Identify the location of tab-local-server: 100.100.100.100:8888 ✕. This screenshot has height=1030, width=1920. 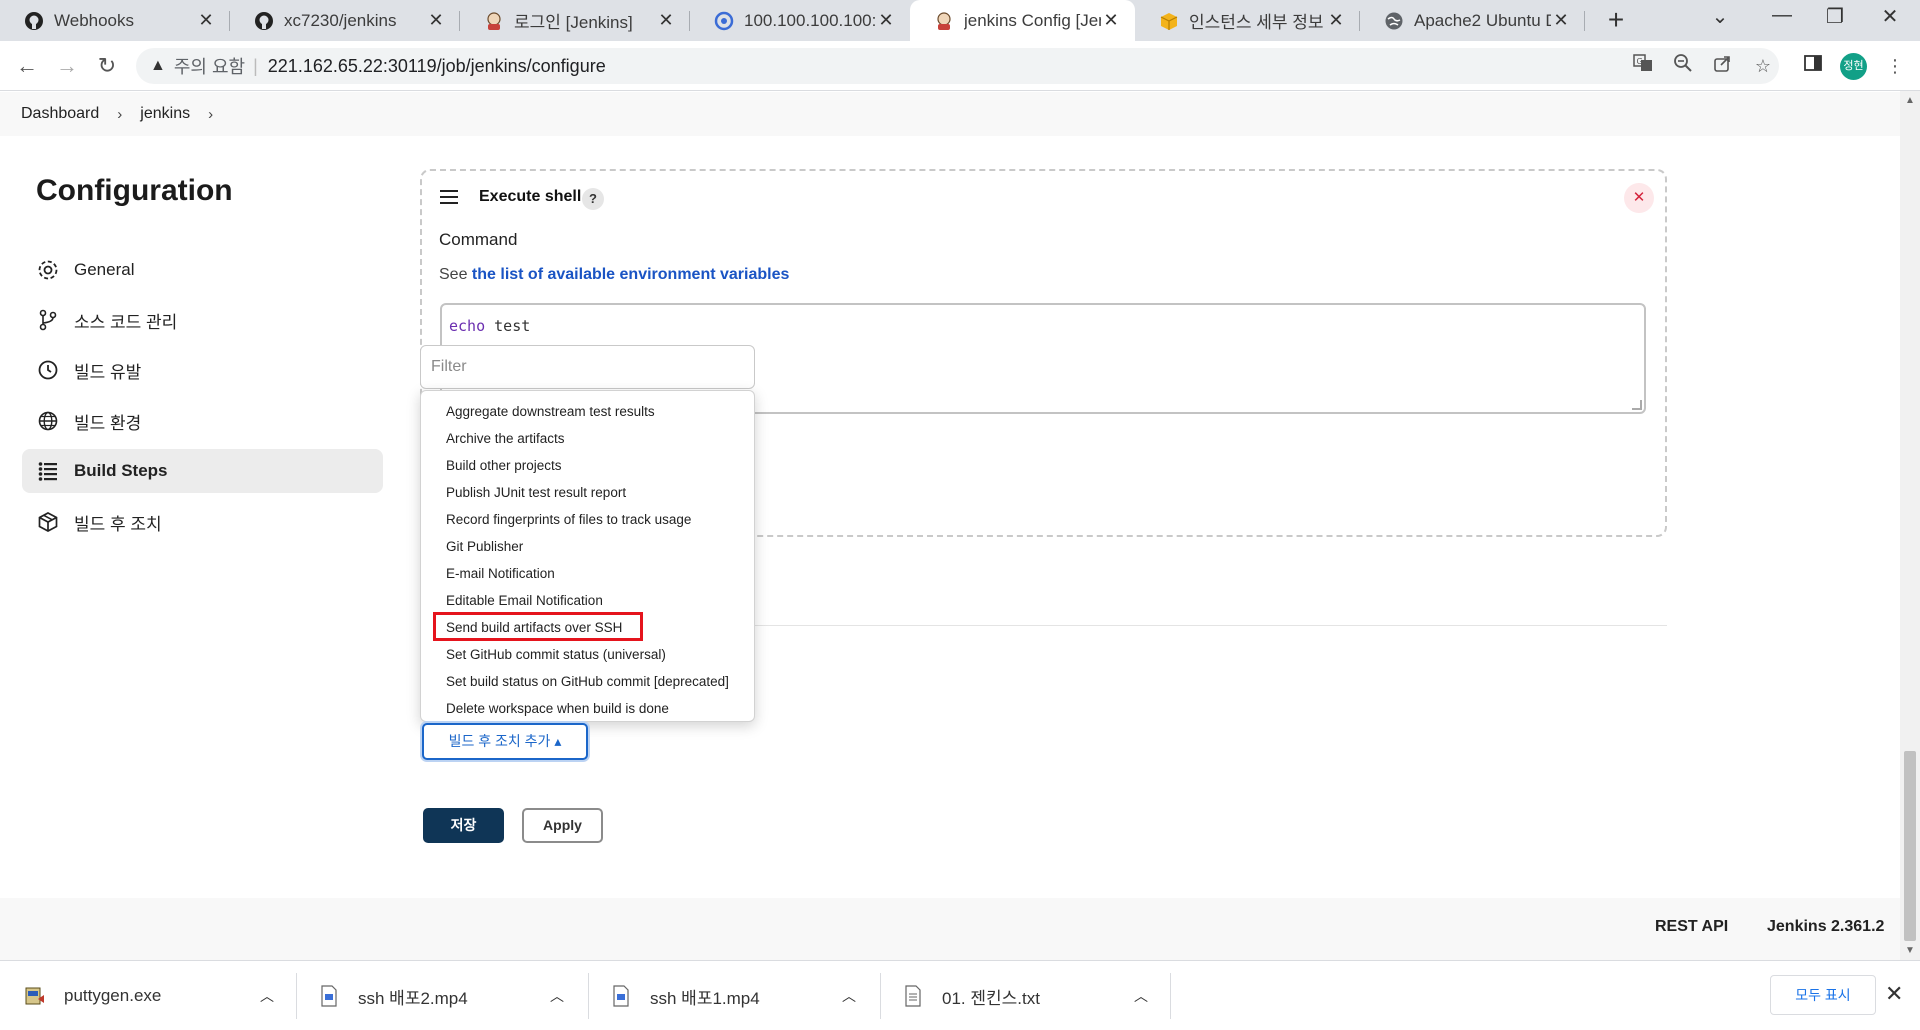
(800, 20).